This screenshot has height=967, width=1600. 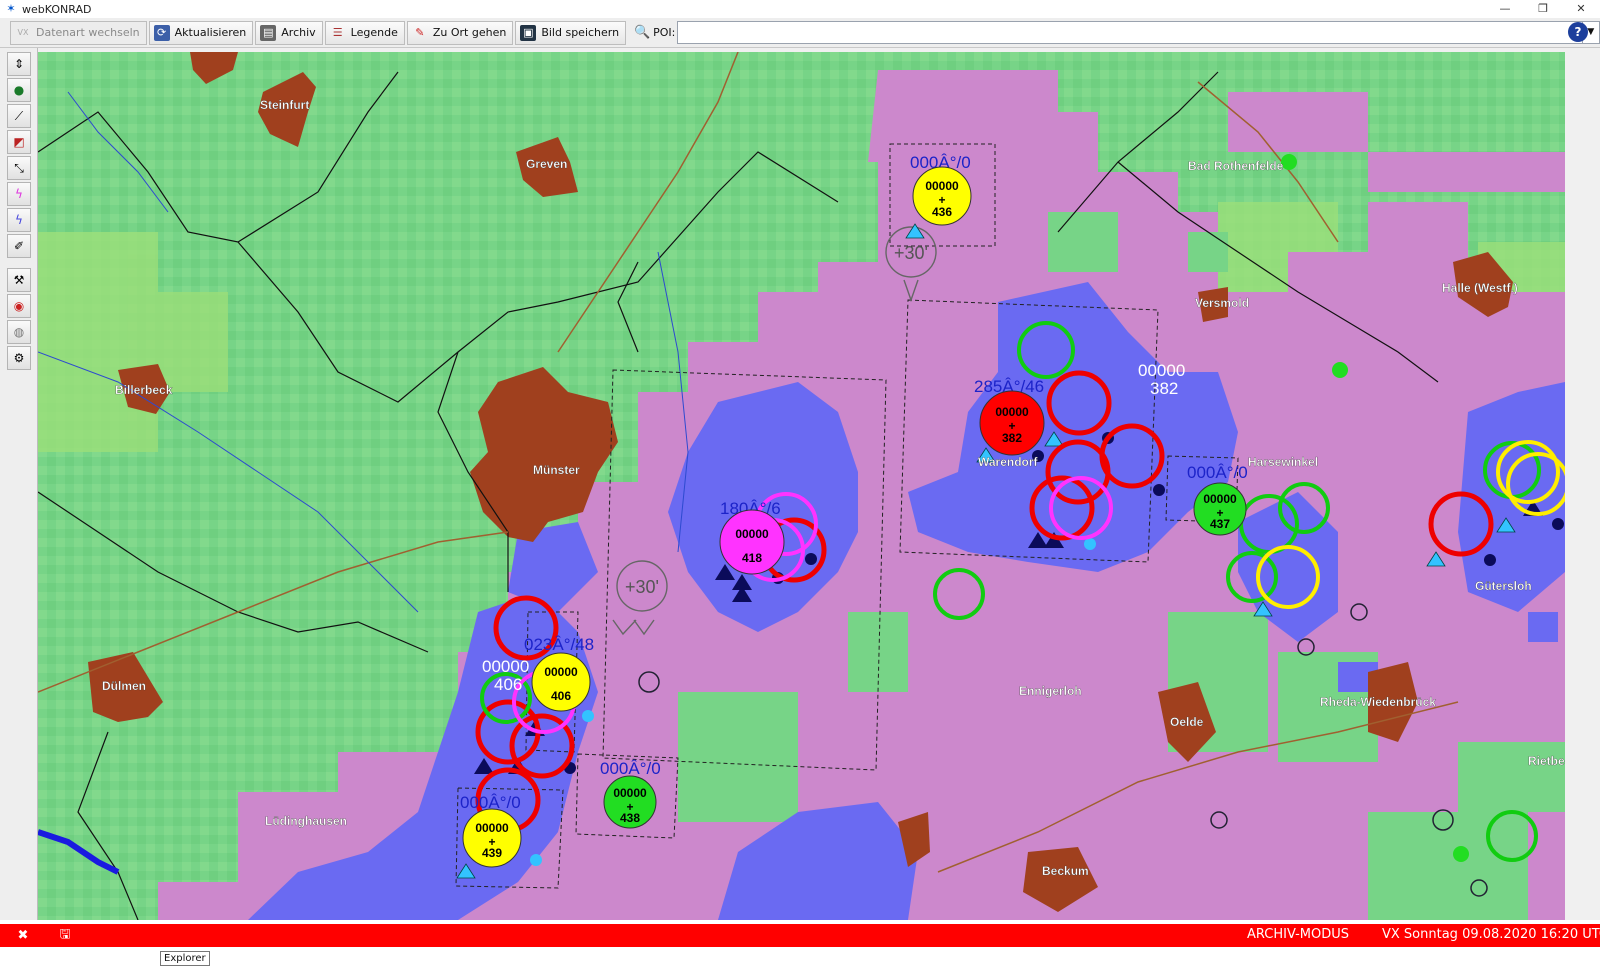 I want to click on legende-label: Legende, so click(x=374, y=32).